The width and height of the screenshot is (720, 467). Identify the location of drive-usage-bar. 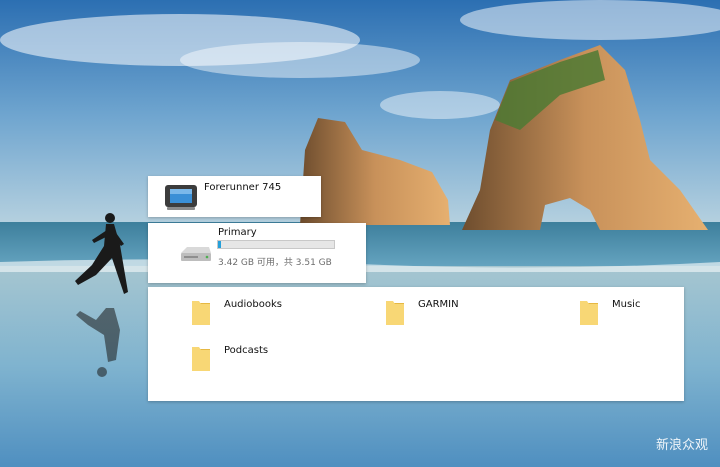
(276, 244).